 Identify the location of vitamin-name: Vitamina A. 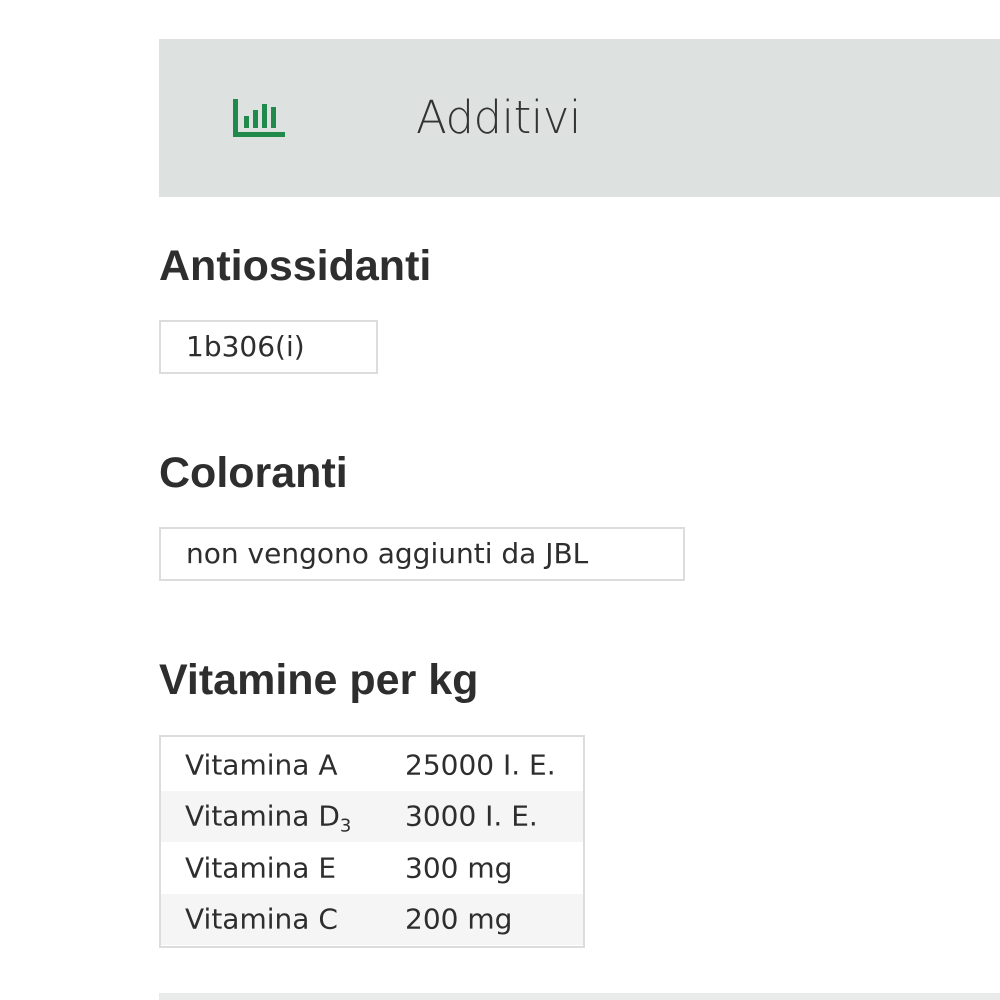
(261, 765).